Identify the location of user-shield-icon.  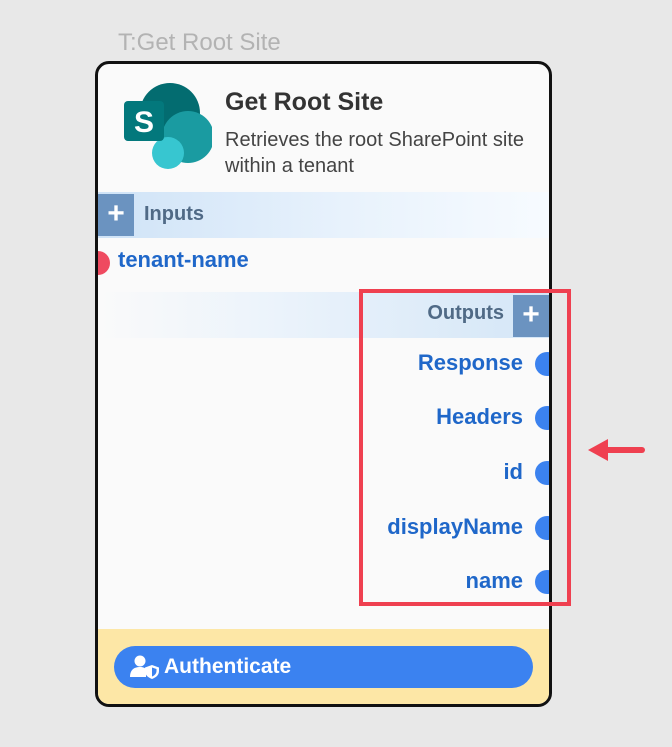
(144, 667).